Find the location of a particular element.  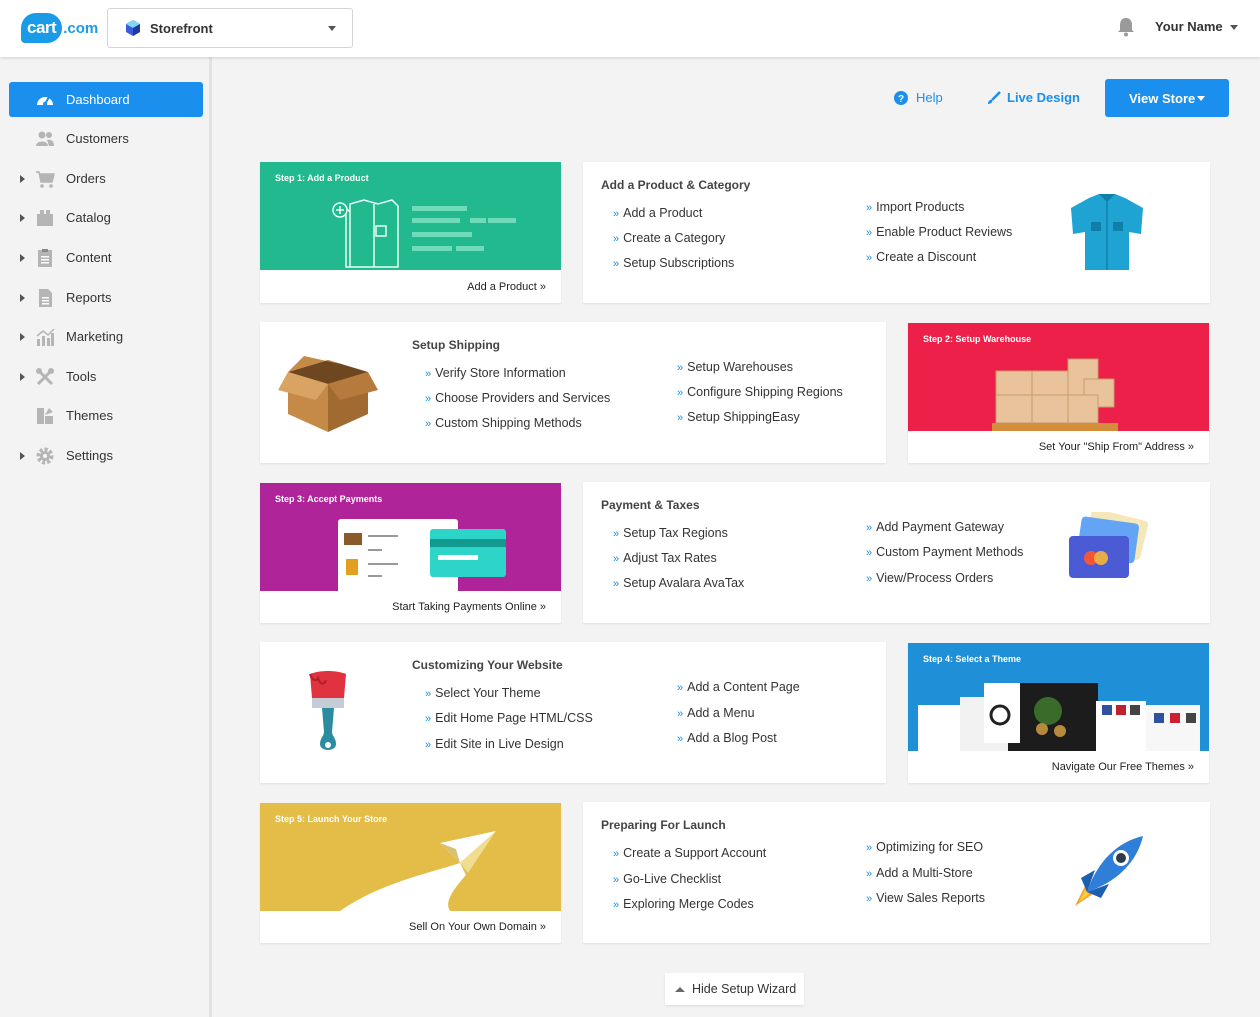

link-setup-subscriptions: » Setup Subscriptions is located at coordinates (673, 263).